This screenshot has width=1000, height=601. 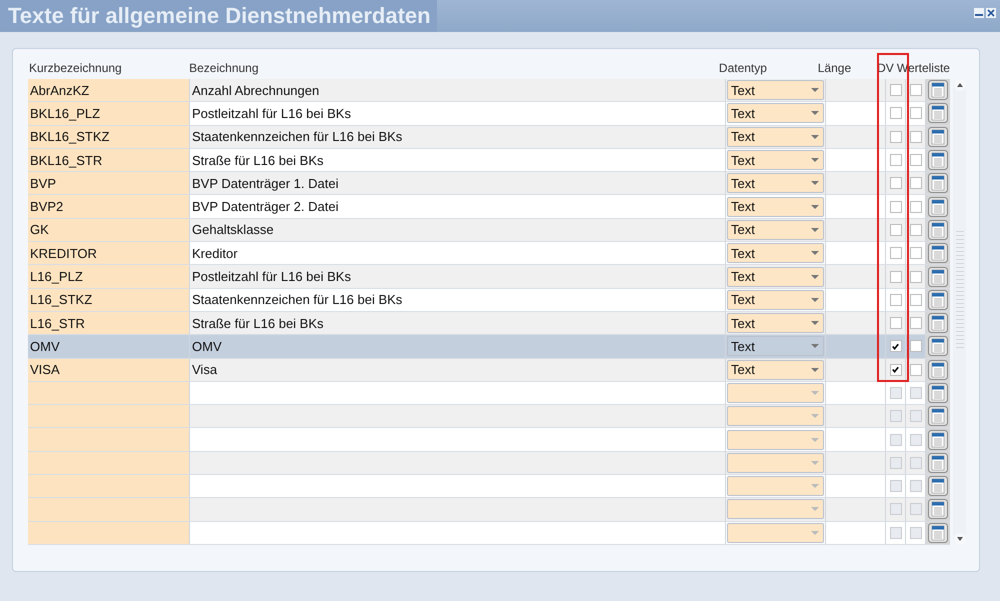 I want to click on close-icon, so click(x=991, y=13).